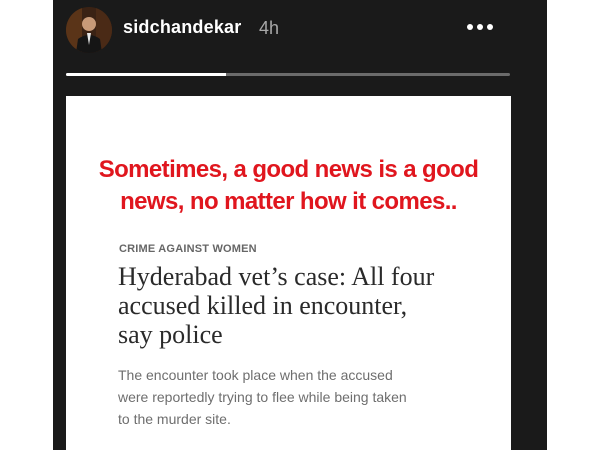 This screenshot has height=450, width=600. I want to click on story-timestamp: 4h, so click(269, 28).